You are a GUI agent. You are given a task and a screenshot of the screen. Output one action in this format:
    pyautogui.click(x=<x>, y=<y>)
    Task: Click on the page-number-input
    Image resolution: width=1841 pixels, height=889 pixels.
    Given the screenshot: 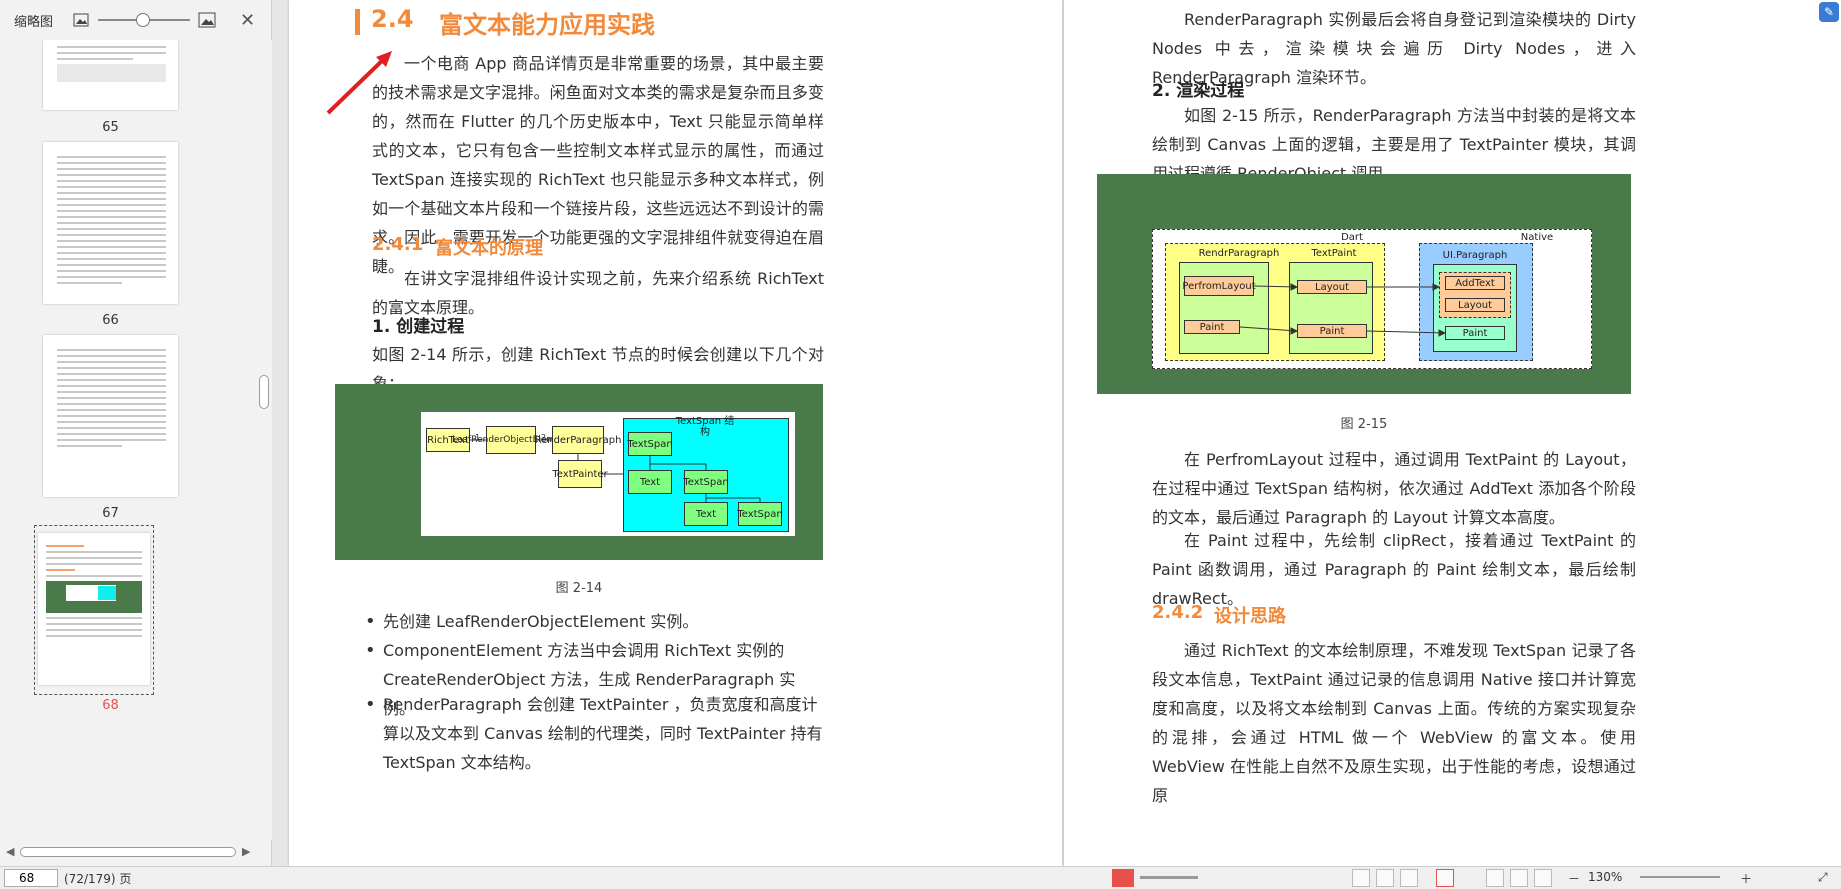 What is the action you would take?
    pyautogui.click(x=31, y=878)
    